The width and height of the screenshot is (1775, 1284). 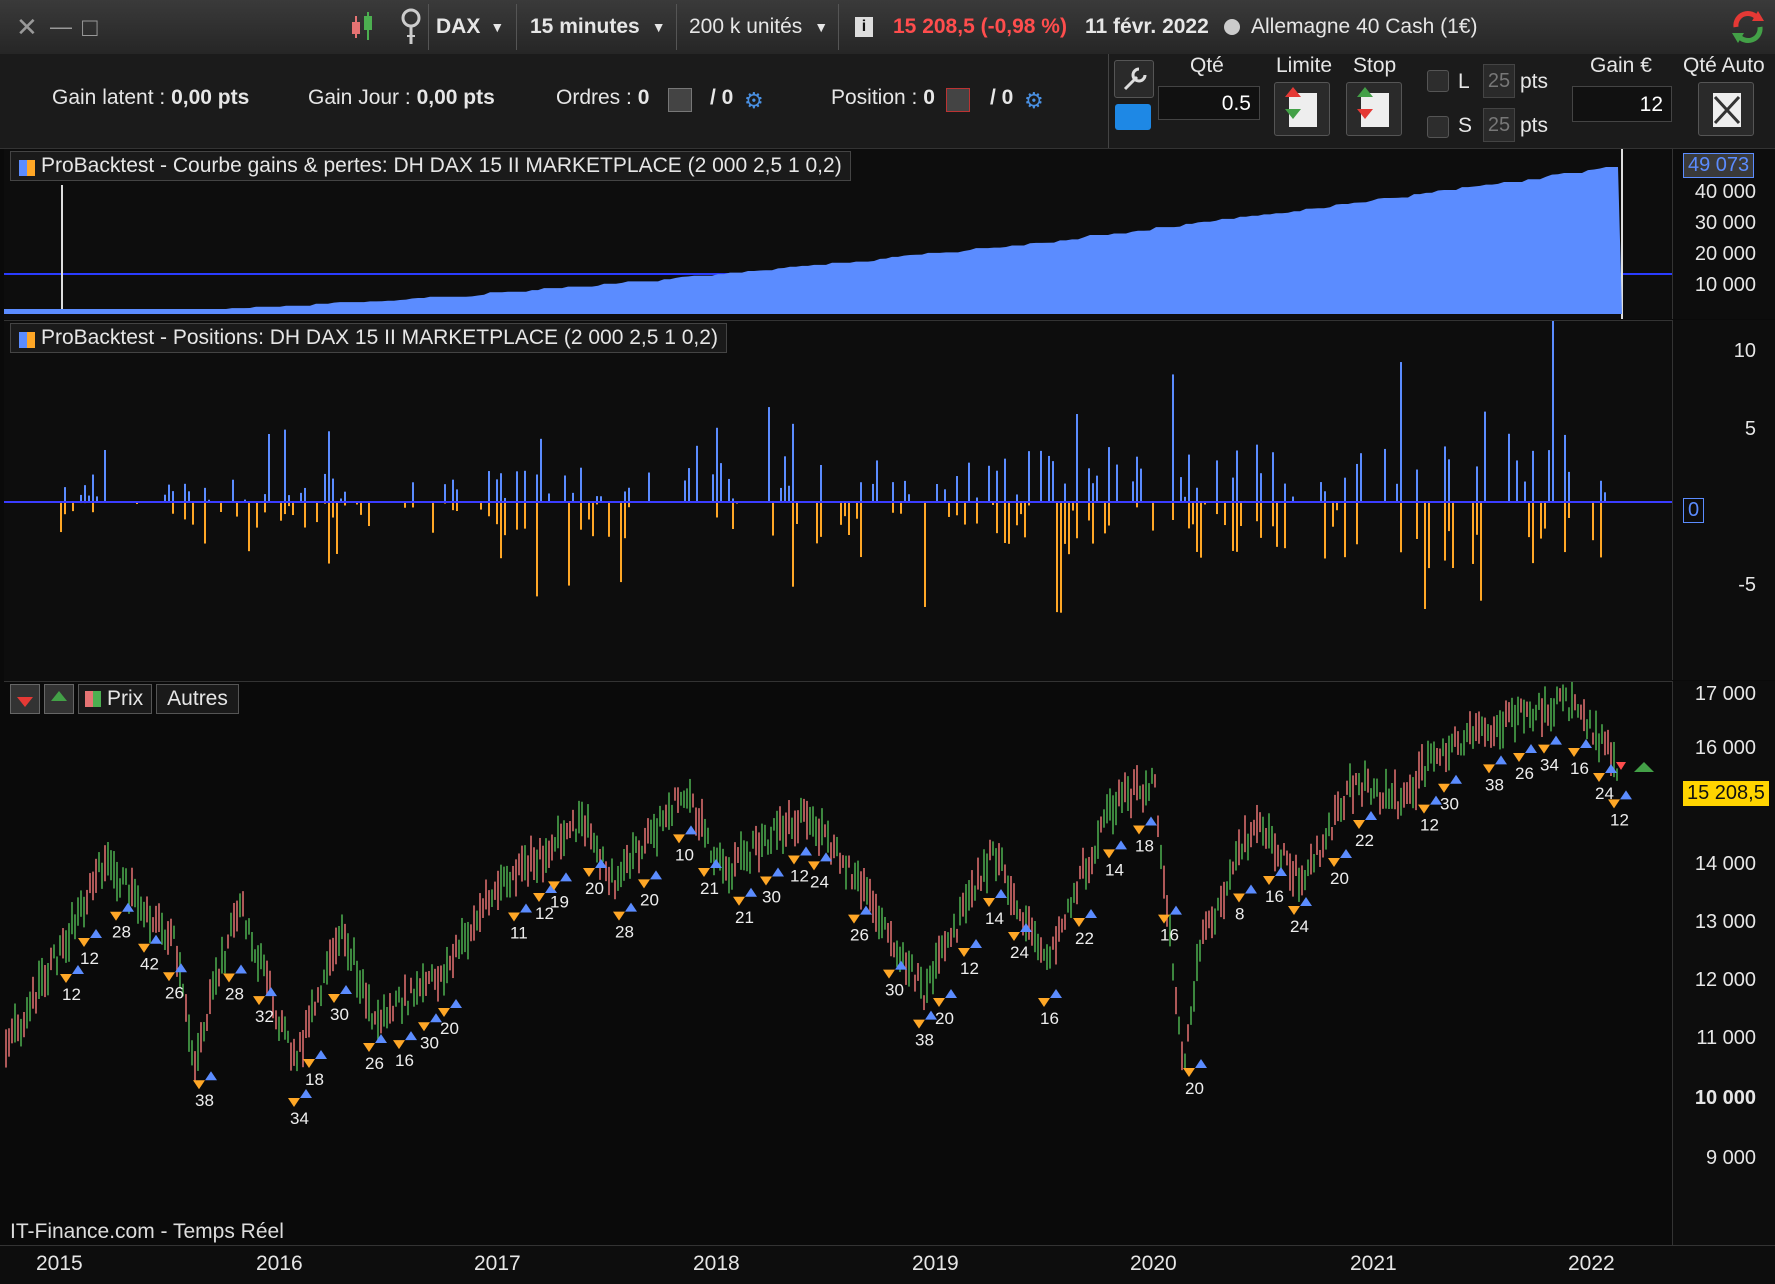 I want to click on gain-input: 12, so click(x=1622, y=104).